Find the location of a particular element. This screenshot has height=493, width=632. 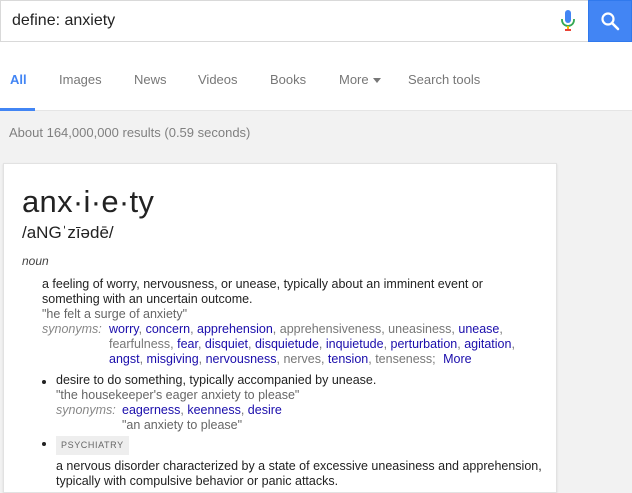

synonym-tension: tension is located at coordinates (348, 359).